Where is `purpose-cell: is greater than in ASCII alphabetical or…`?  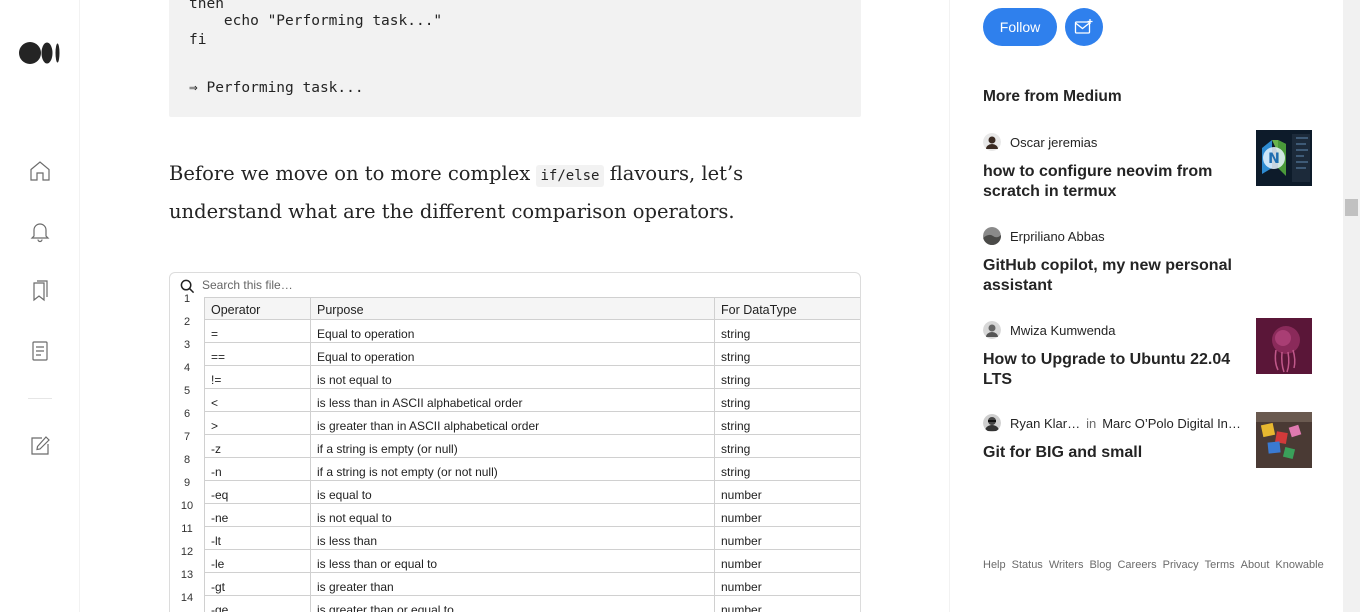 purpose-cell: is greater than in ASCII alphabetical or… is located at coordinates (513, 423).